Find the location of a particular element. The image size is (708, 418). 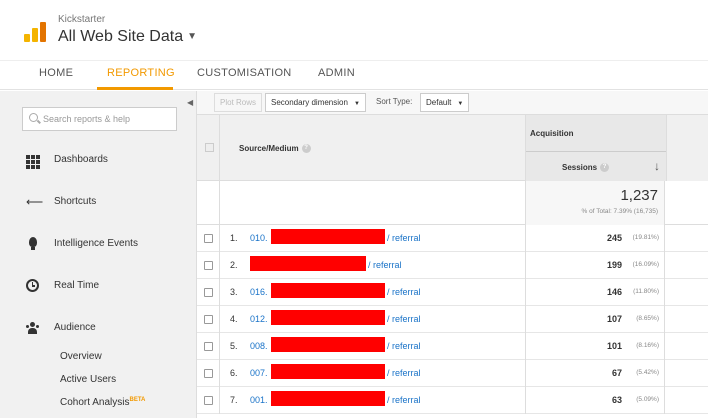

tab-admin: ADMIN is located at coordinates (336, 73).